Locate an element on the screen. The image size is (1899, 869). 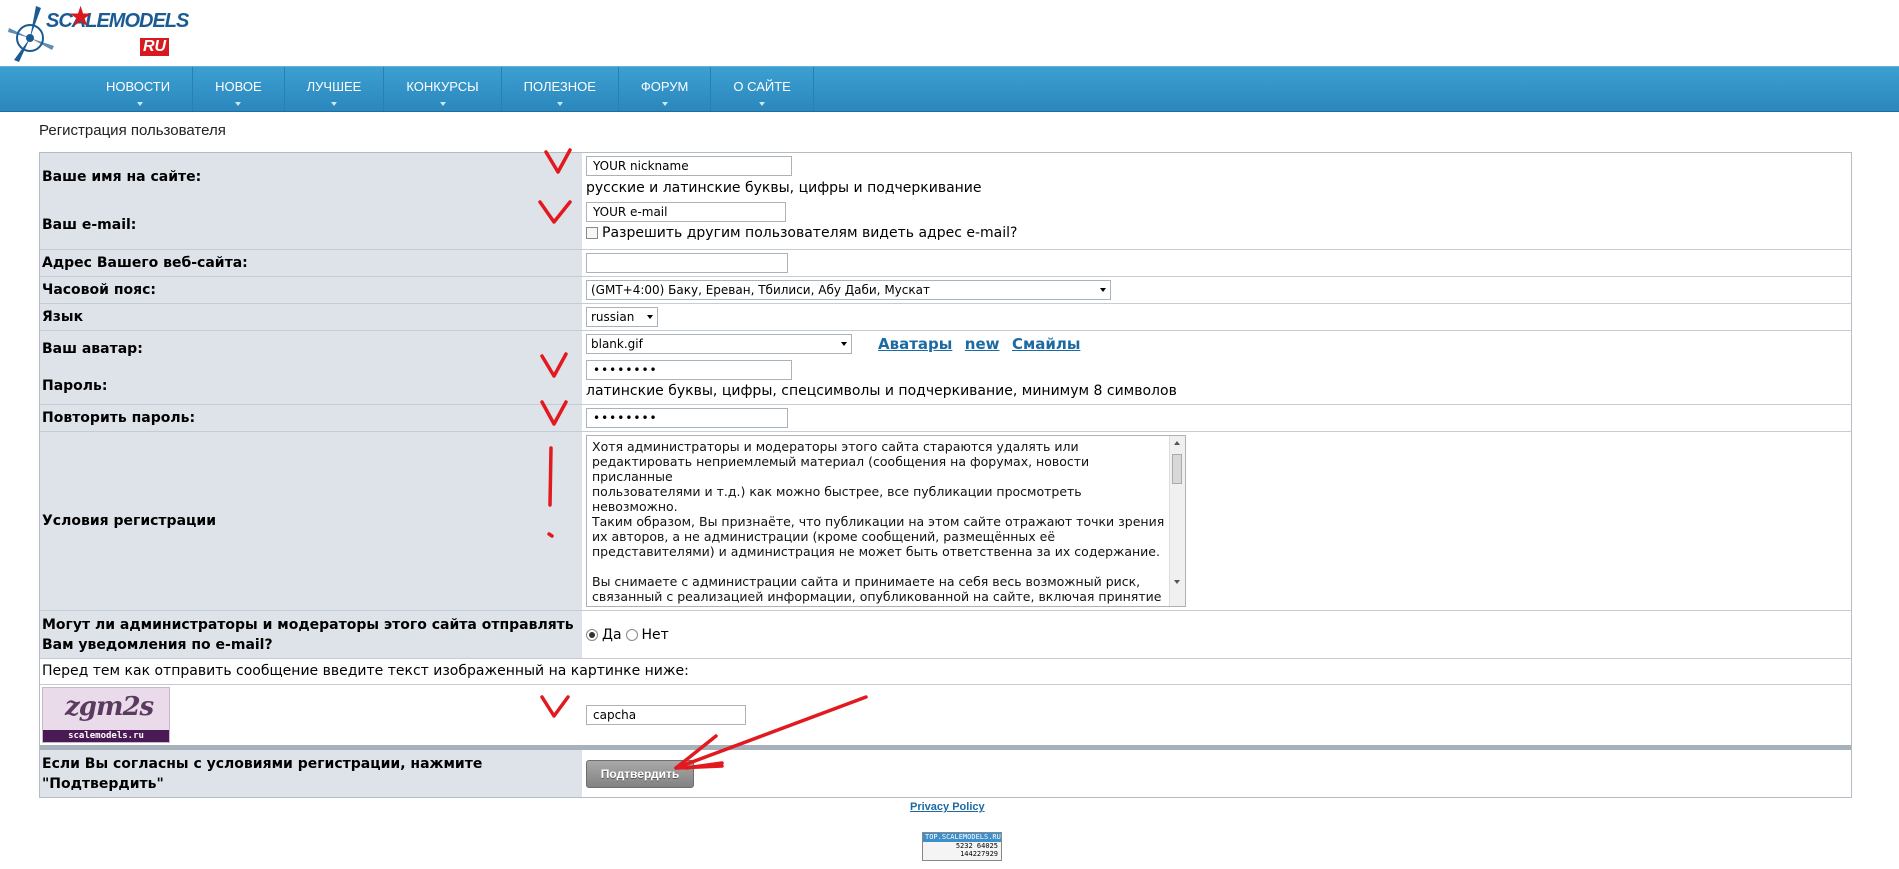
password-repeat-row: Повторить пароль: •••••••• is located at coordinates (945, 418).